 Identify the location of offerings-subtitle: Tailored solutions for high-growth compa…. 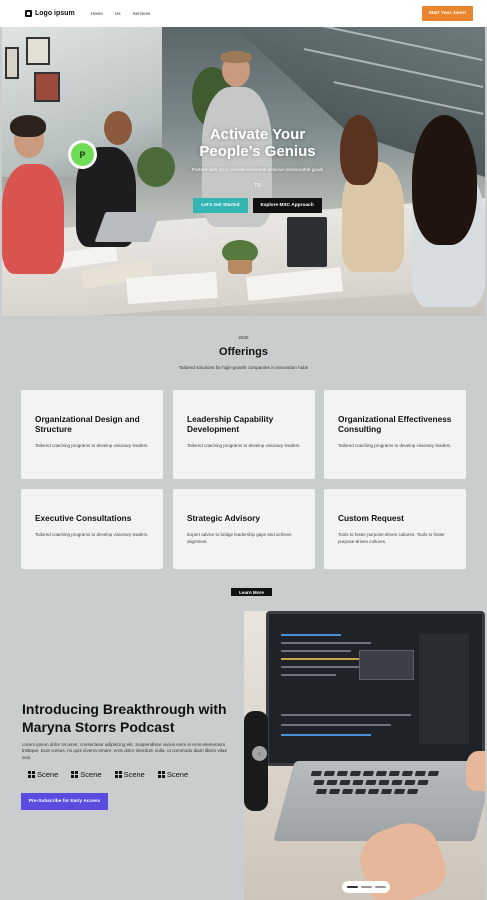
(243, 367).